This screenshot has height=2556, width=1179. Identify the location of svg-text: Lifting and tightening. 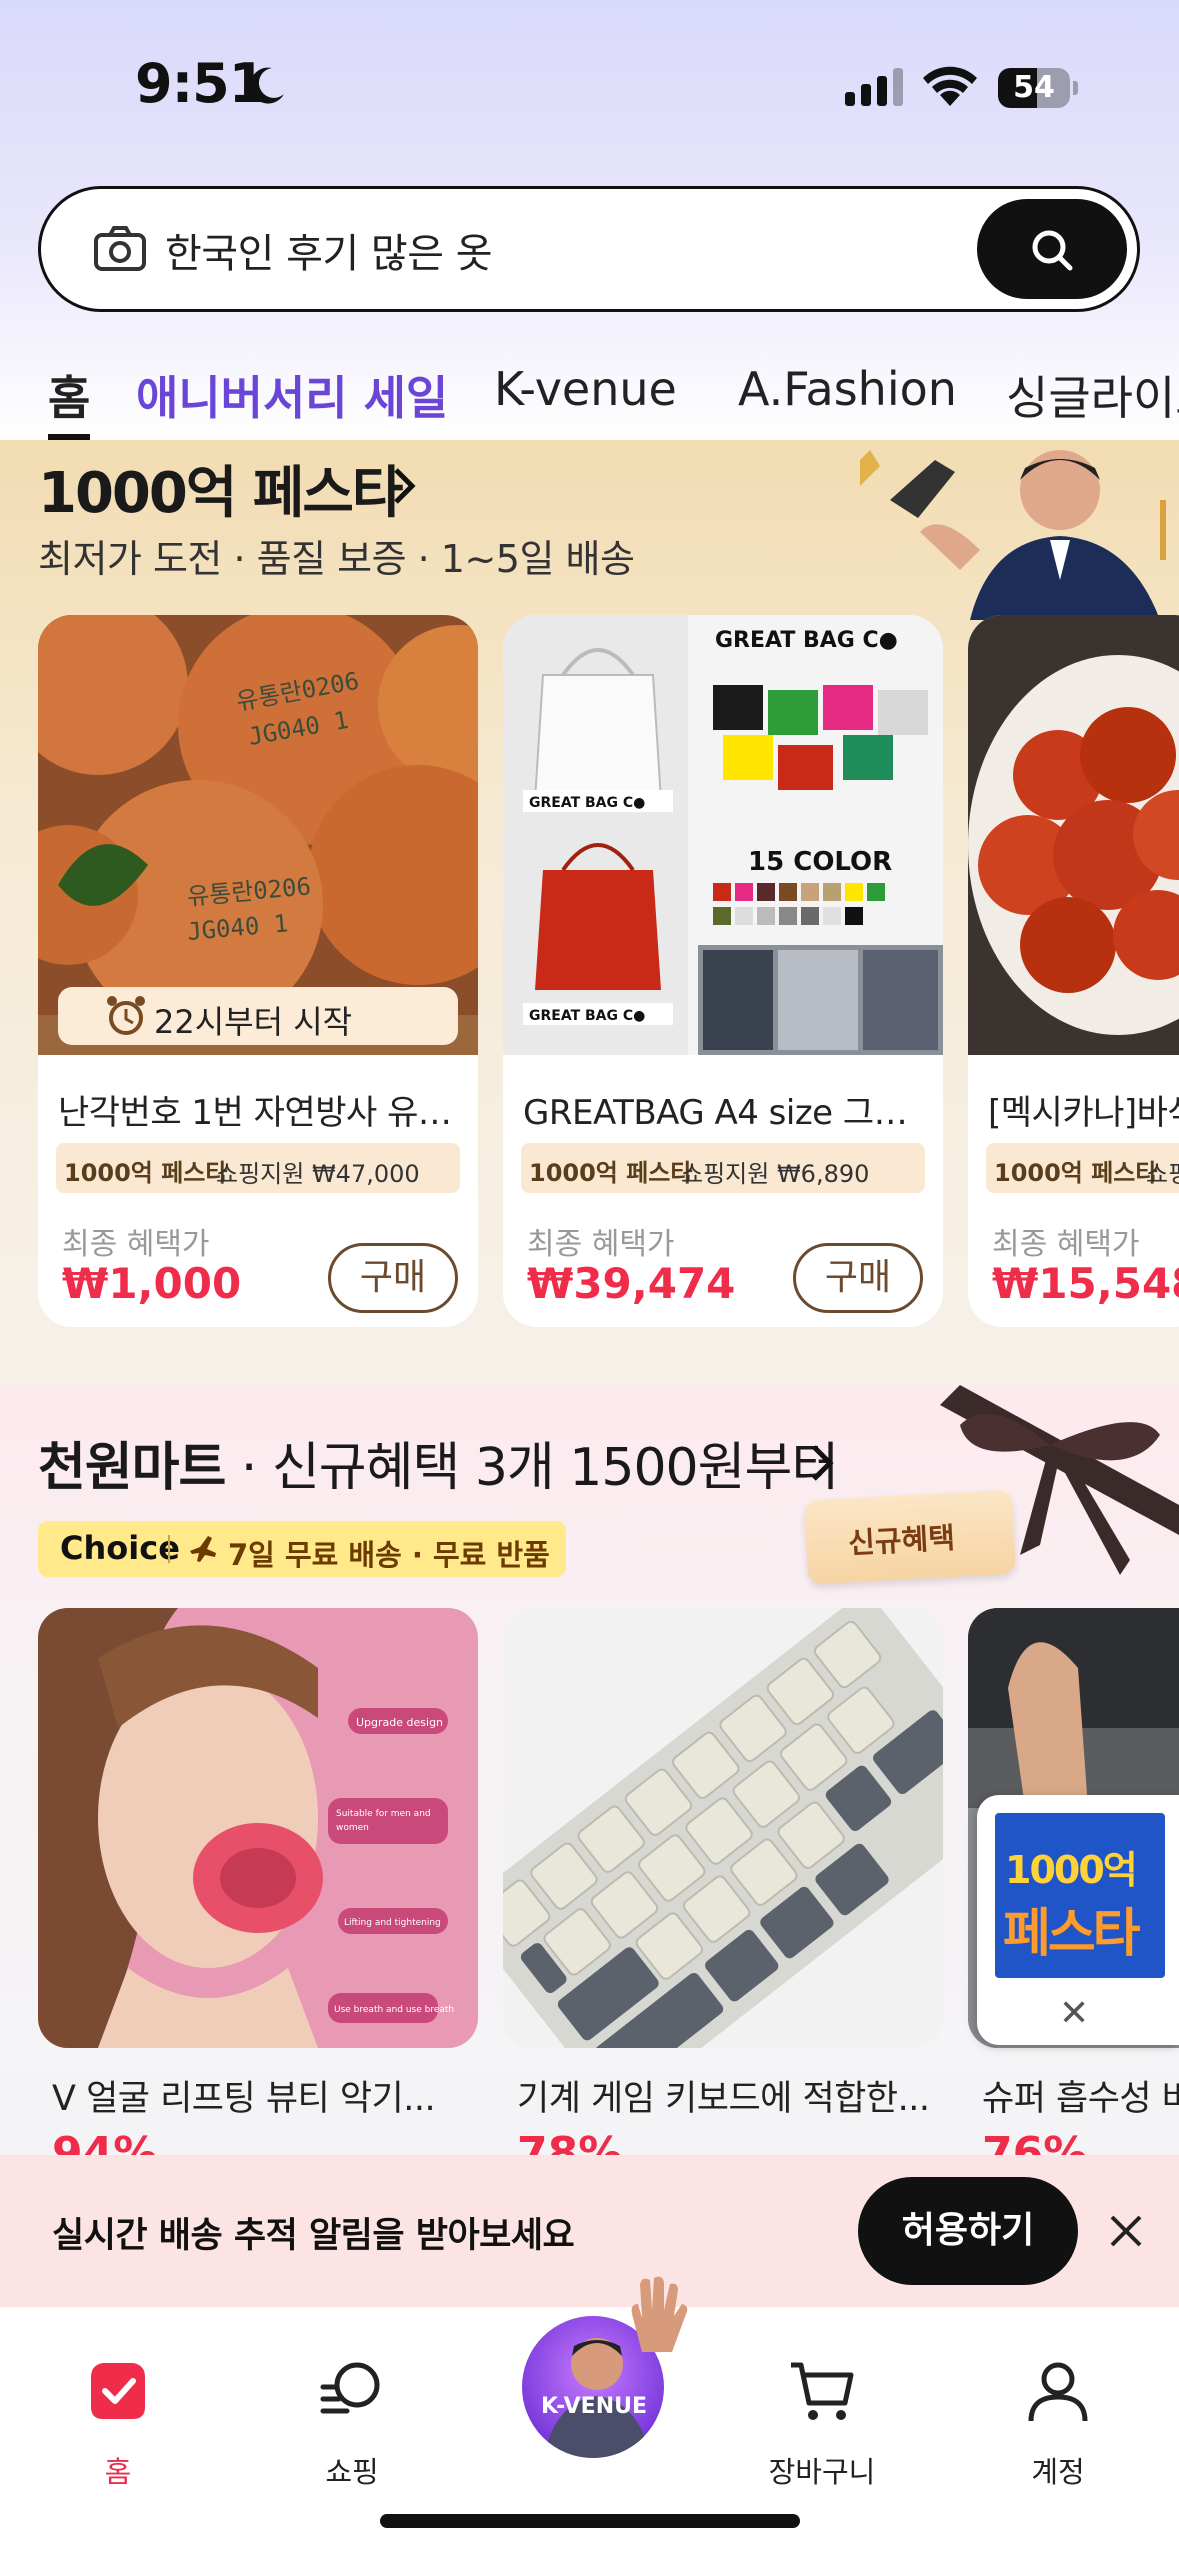
(392, 1923).